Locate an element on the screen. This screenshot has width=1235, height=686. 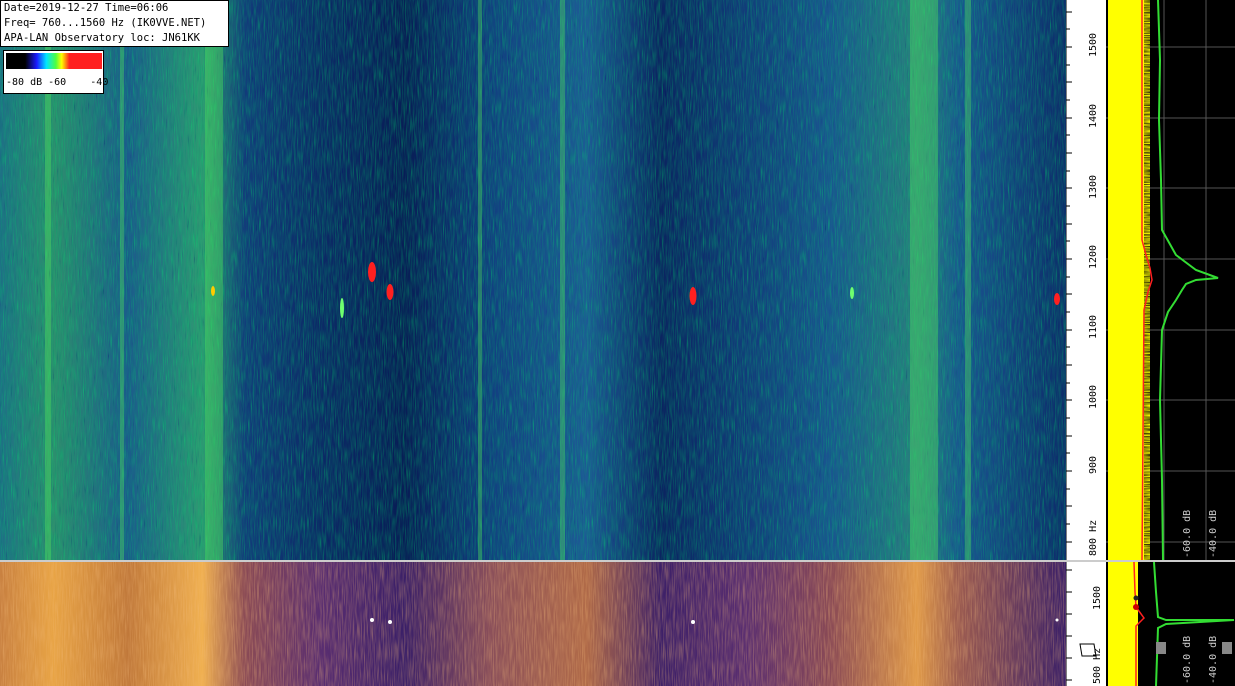
overview-spectrum-db-label-60: -60.0 dB is located at coordinates (1187, 659).